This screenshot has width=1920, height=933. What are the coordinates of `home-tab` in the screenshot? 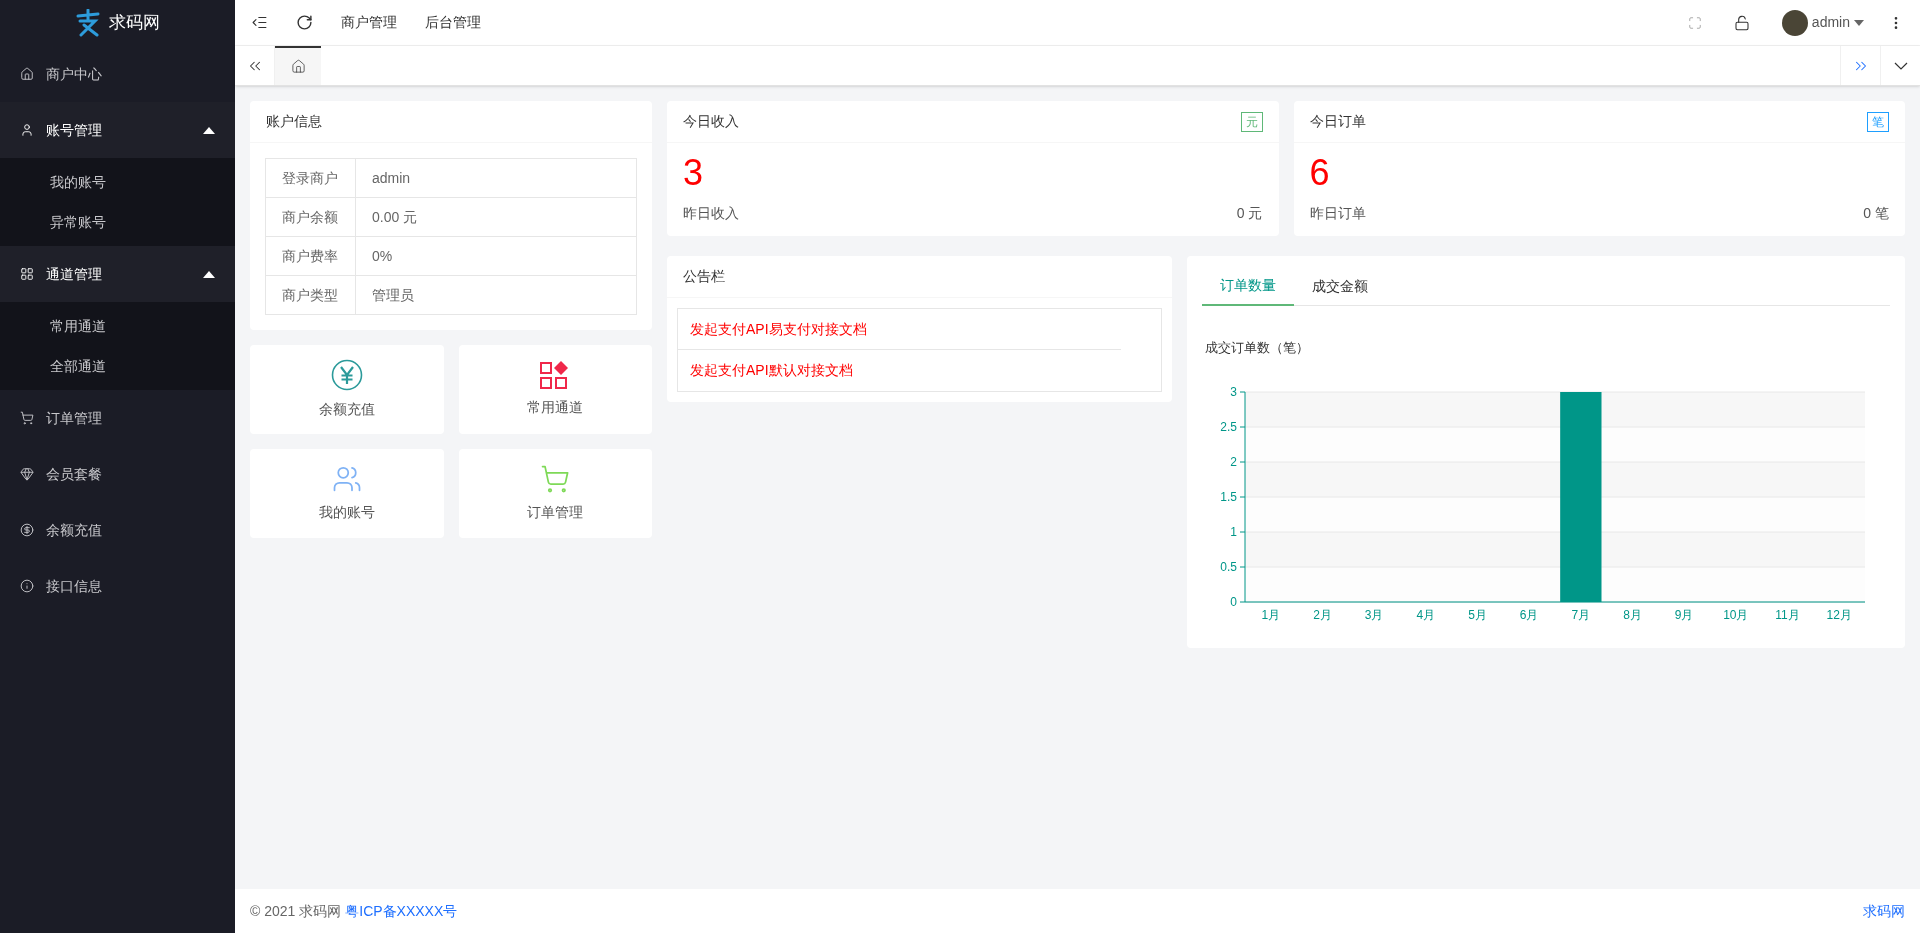 It's located at (298, 65).